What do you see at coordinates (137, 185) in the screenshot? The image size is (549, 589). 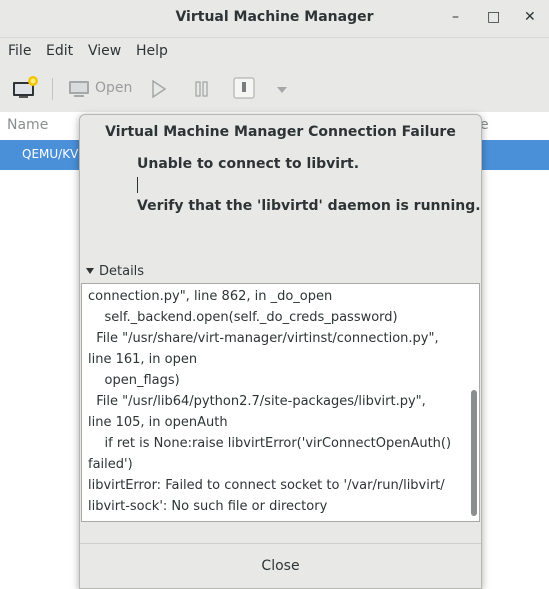 I see `text-caret` at bounding box center [137, 185].